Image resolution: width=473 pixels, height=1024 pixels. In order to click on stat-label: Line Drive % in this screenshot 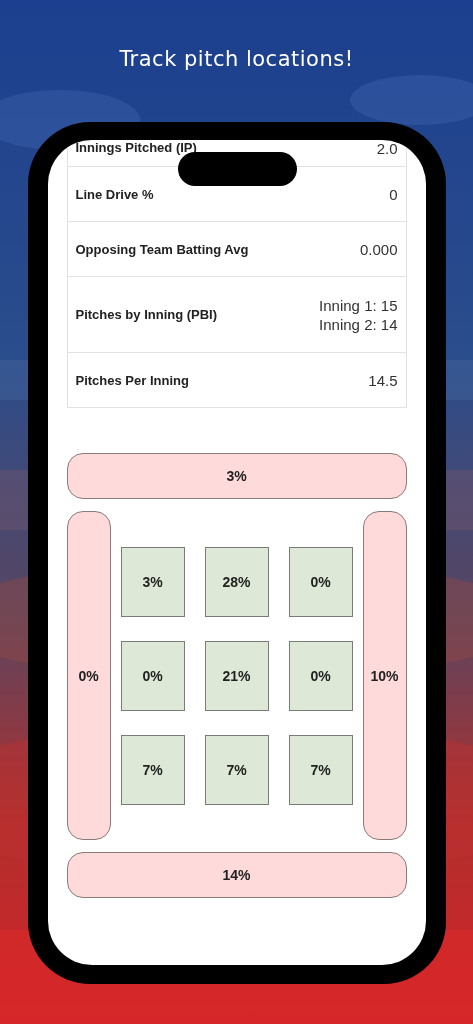, I will do `click(114, 194)`.